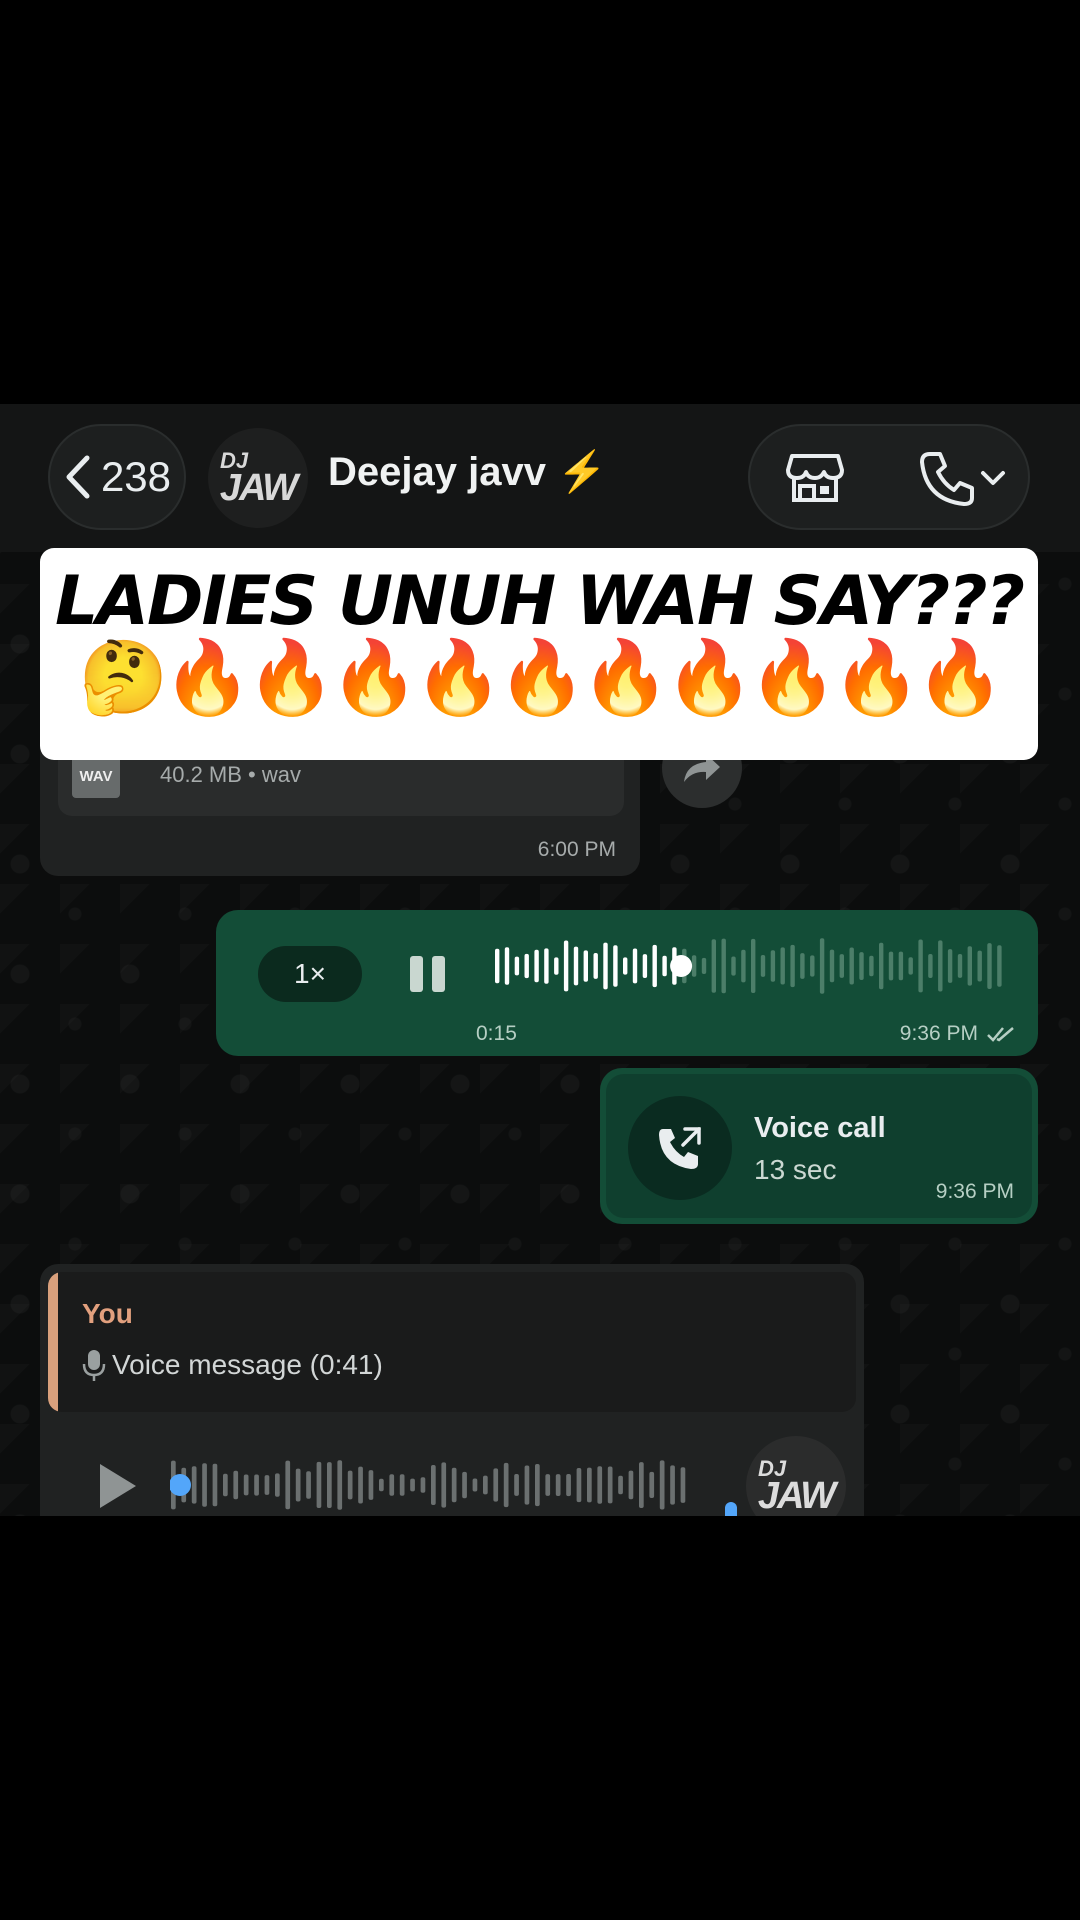  What do you see at coordinates (310, 974) in the screenshot?
I see `playback-speed-button: 1×` at bounding box center [310, 974].